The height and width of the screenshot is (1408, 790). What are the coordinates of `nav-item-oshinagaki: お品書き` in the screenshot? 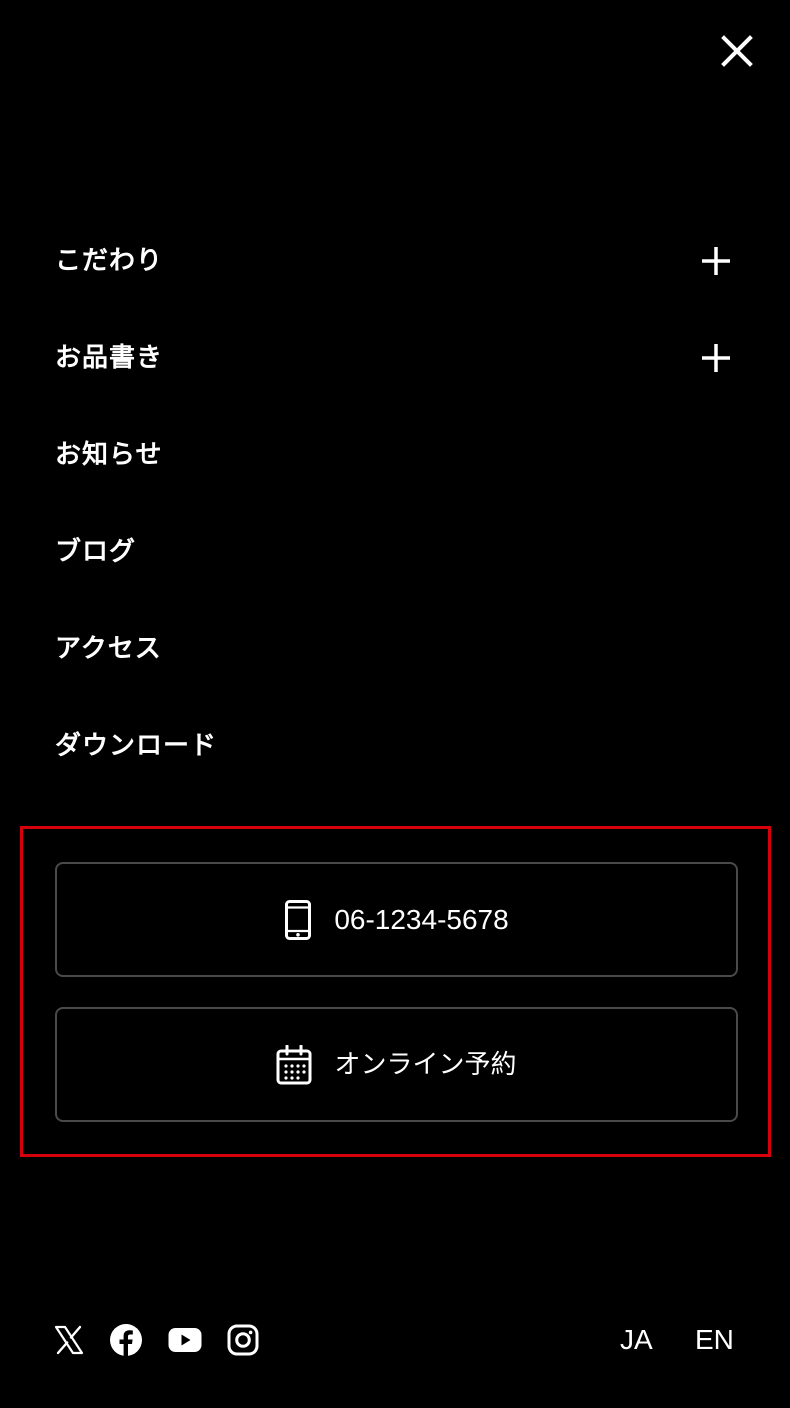 It's located at (395, 357).